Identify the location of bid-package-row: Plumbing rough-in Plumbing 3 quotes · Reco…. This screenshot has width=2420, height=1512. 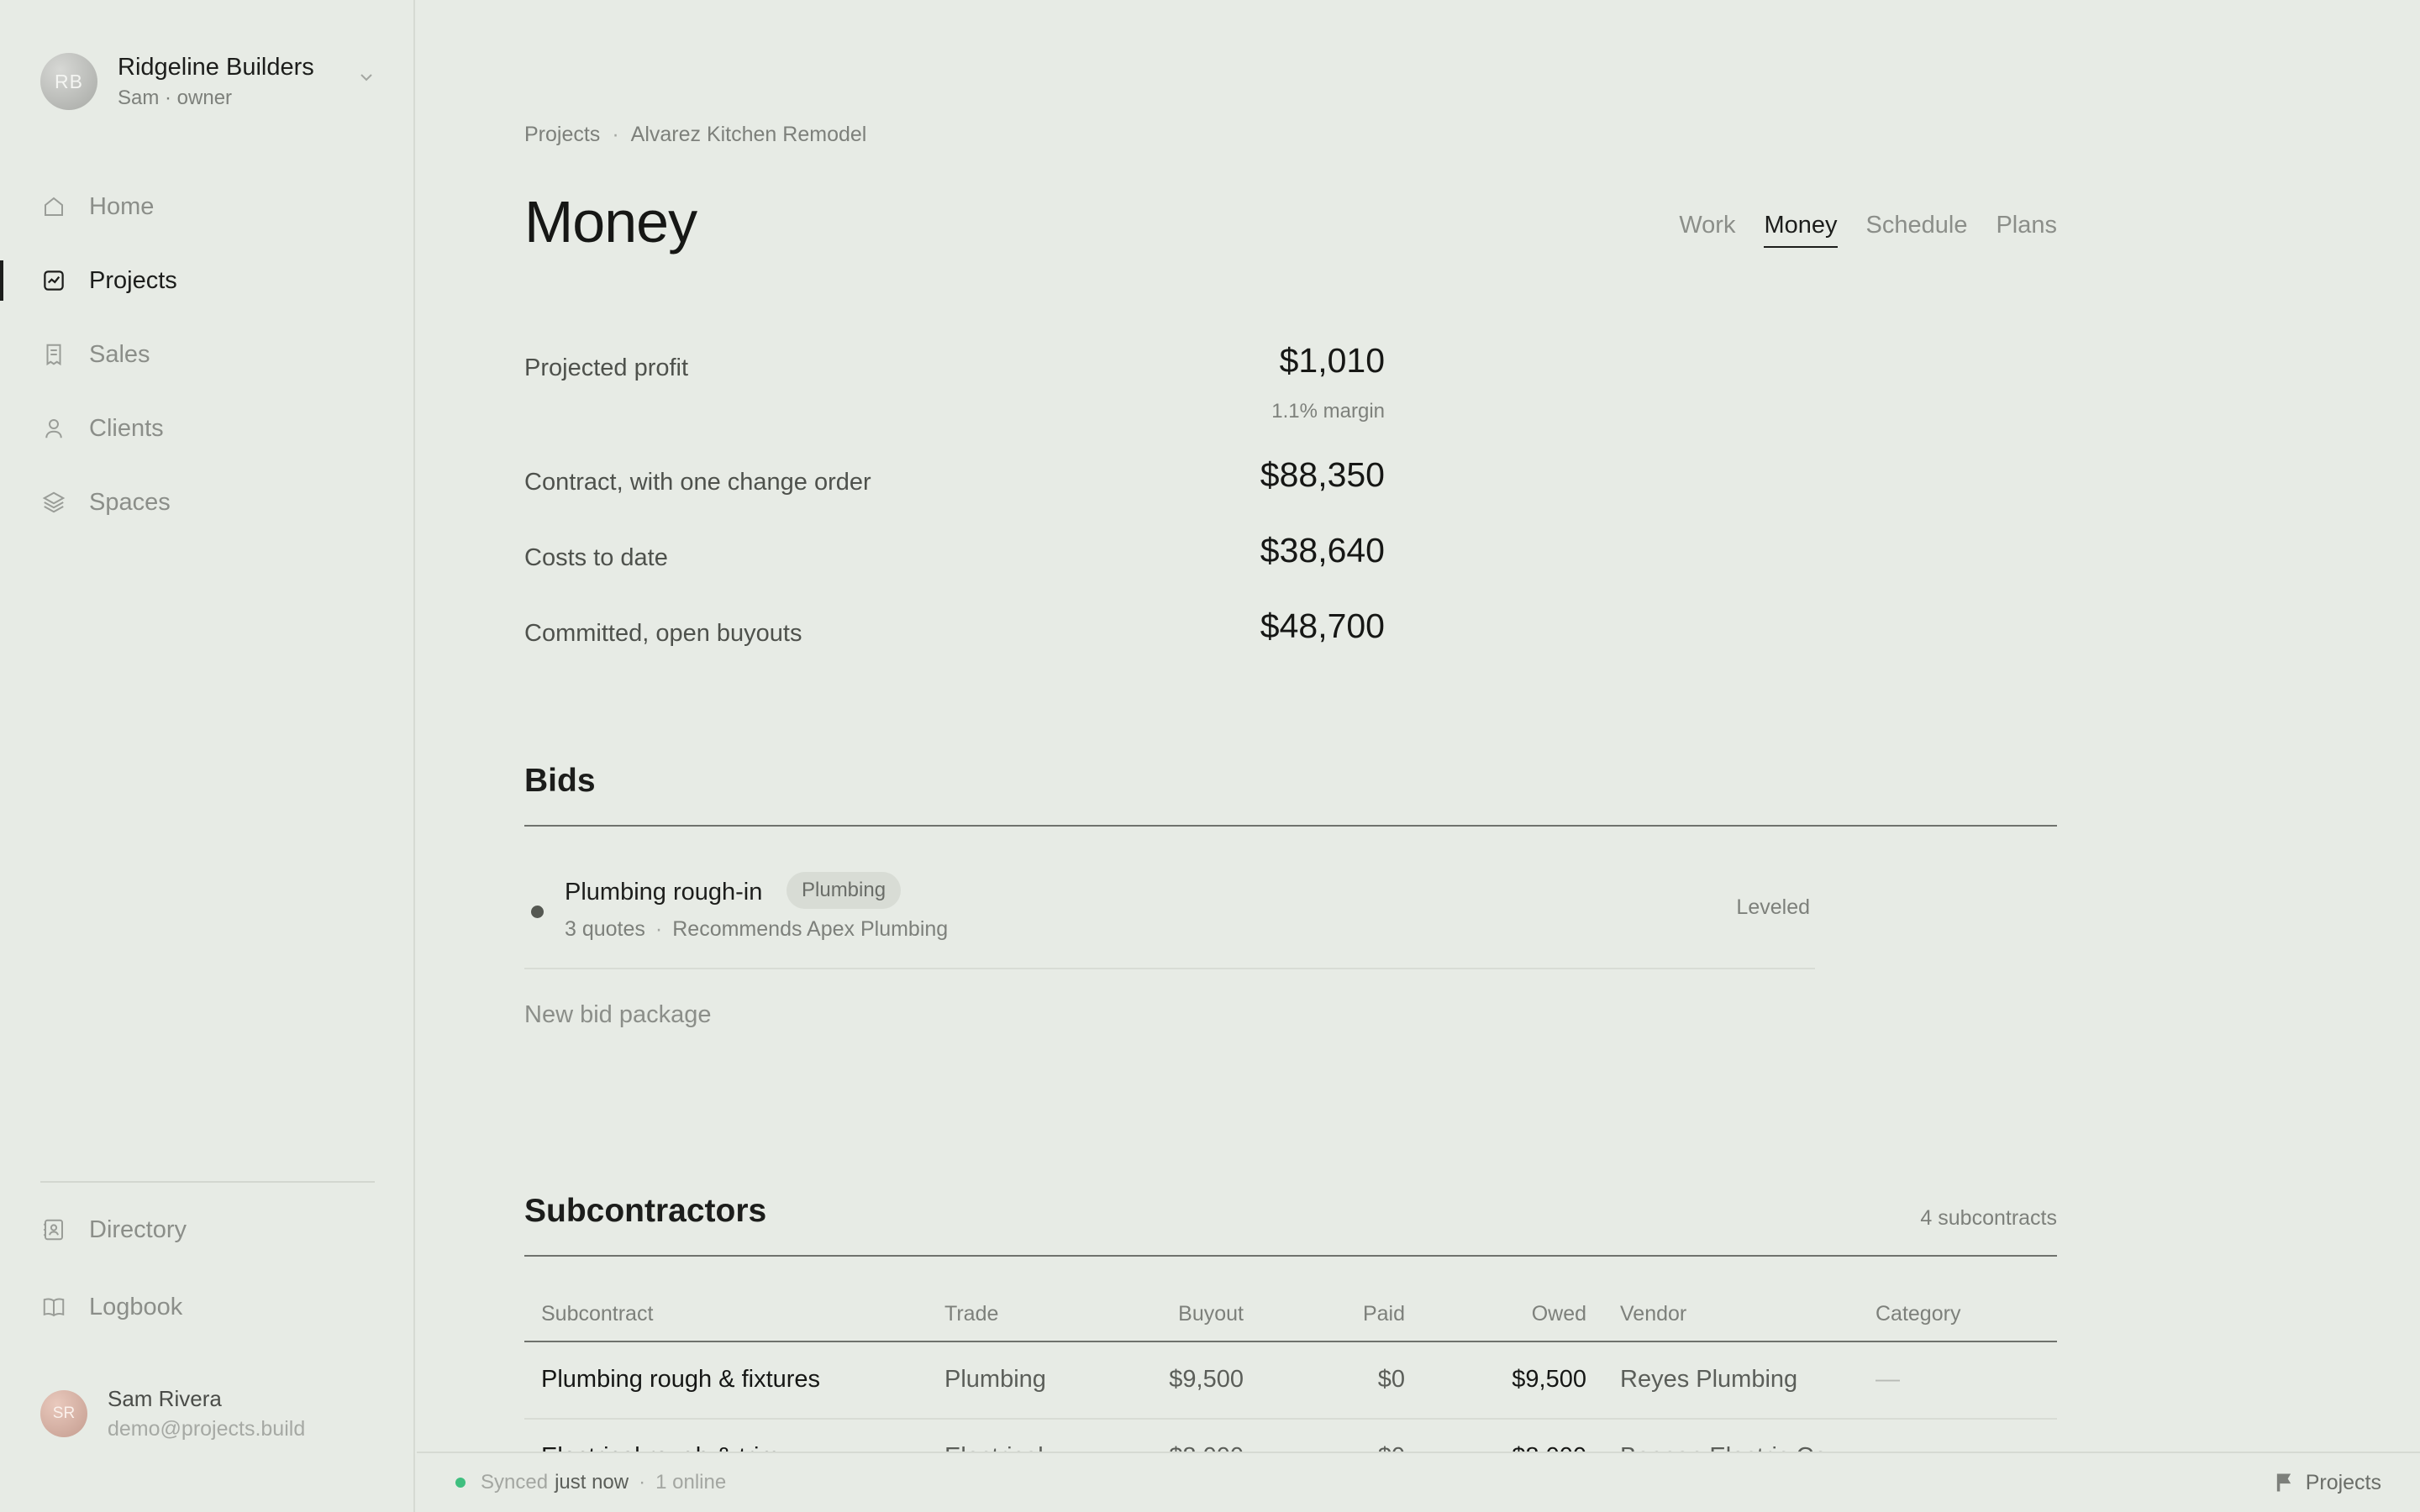
(1169, 918).